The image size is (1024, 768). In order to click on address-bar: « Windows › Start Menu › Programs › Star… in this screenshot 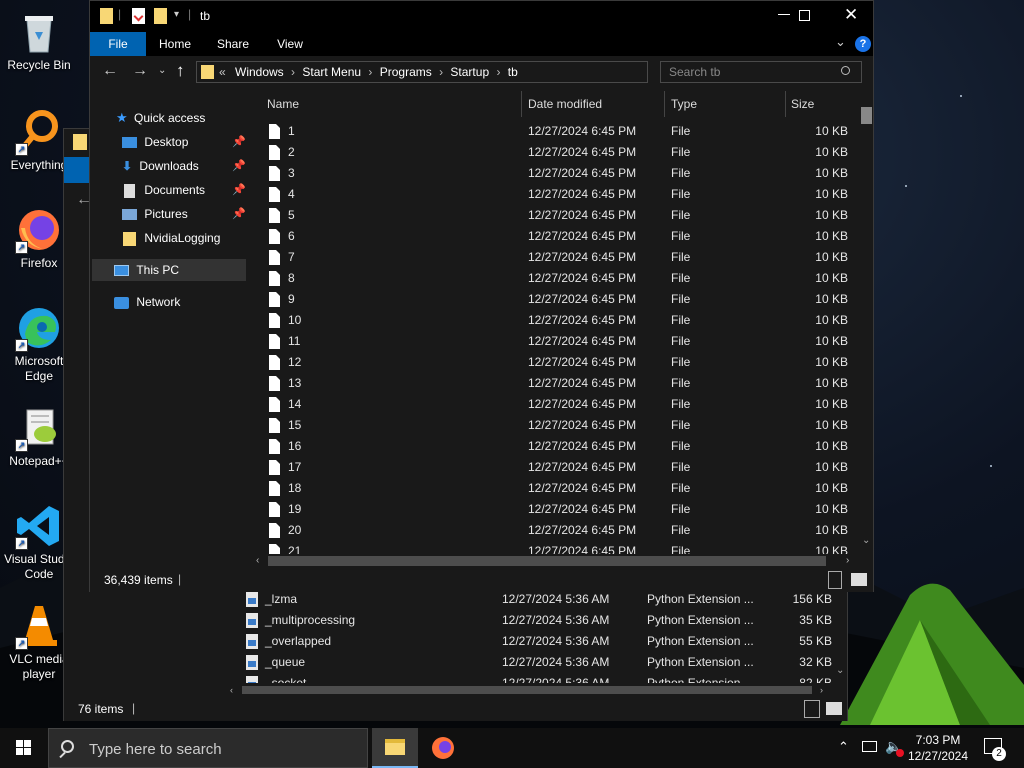, I will do `click(465, 72)`.